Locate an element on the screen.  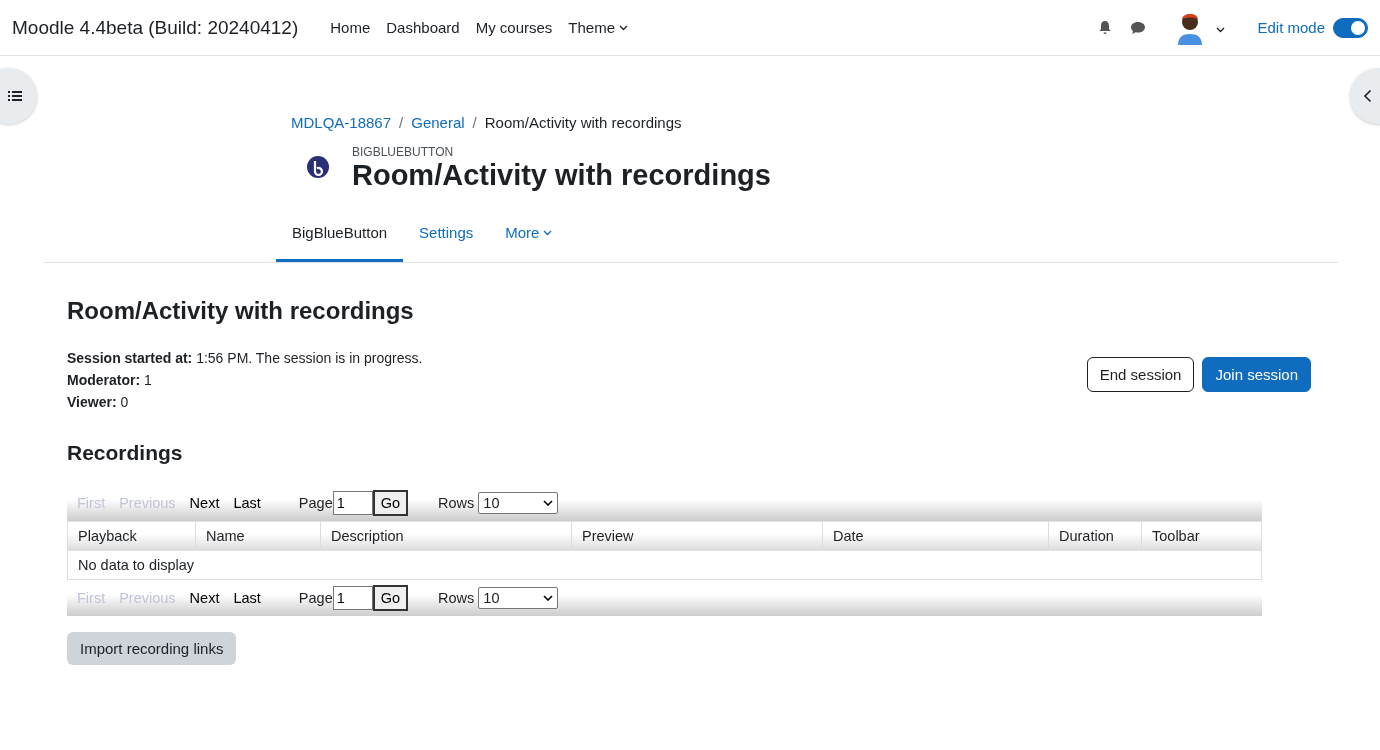
activity-type-label: BIGBLUEBUTTON is located at coordinates (403, 152).